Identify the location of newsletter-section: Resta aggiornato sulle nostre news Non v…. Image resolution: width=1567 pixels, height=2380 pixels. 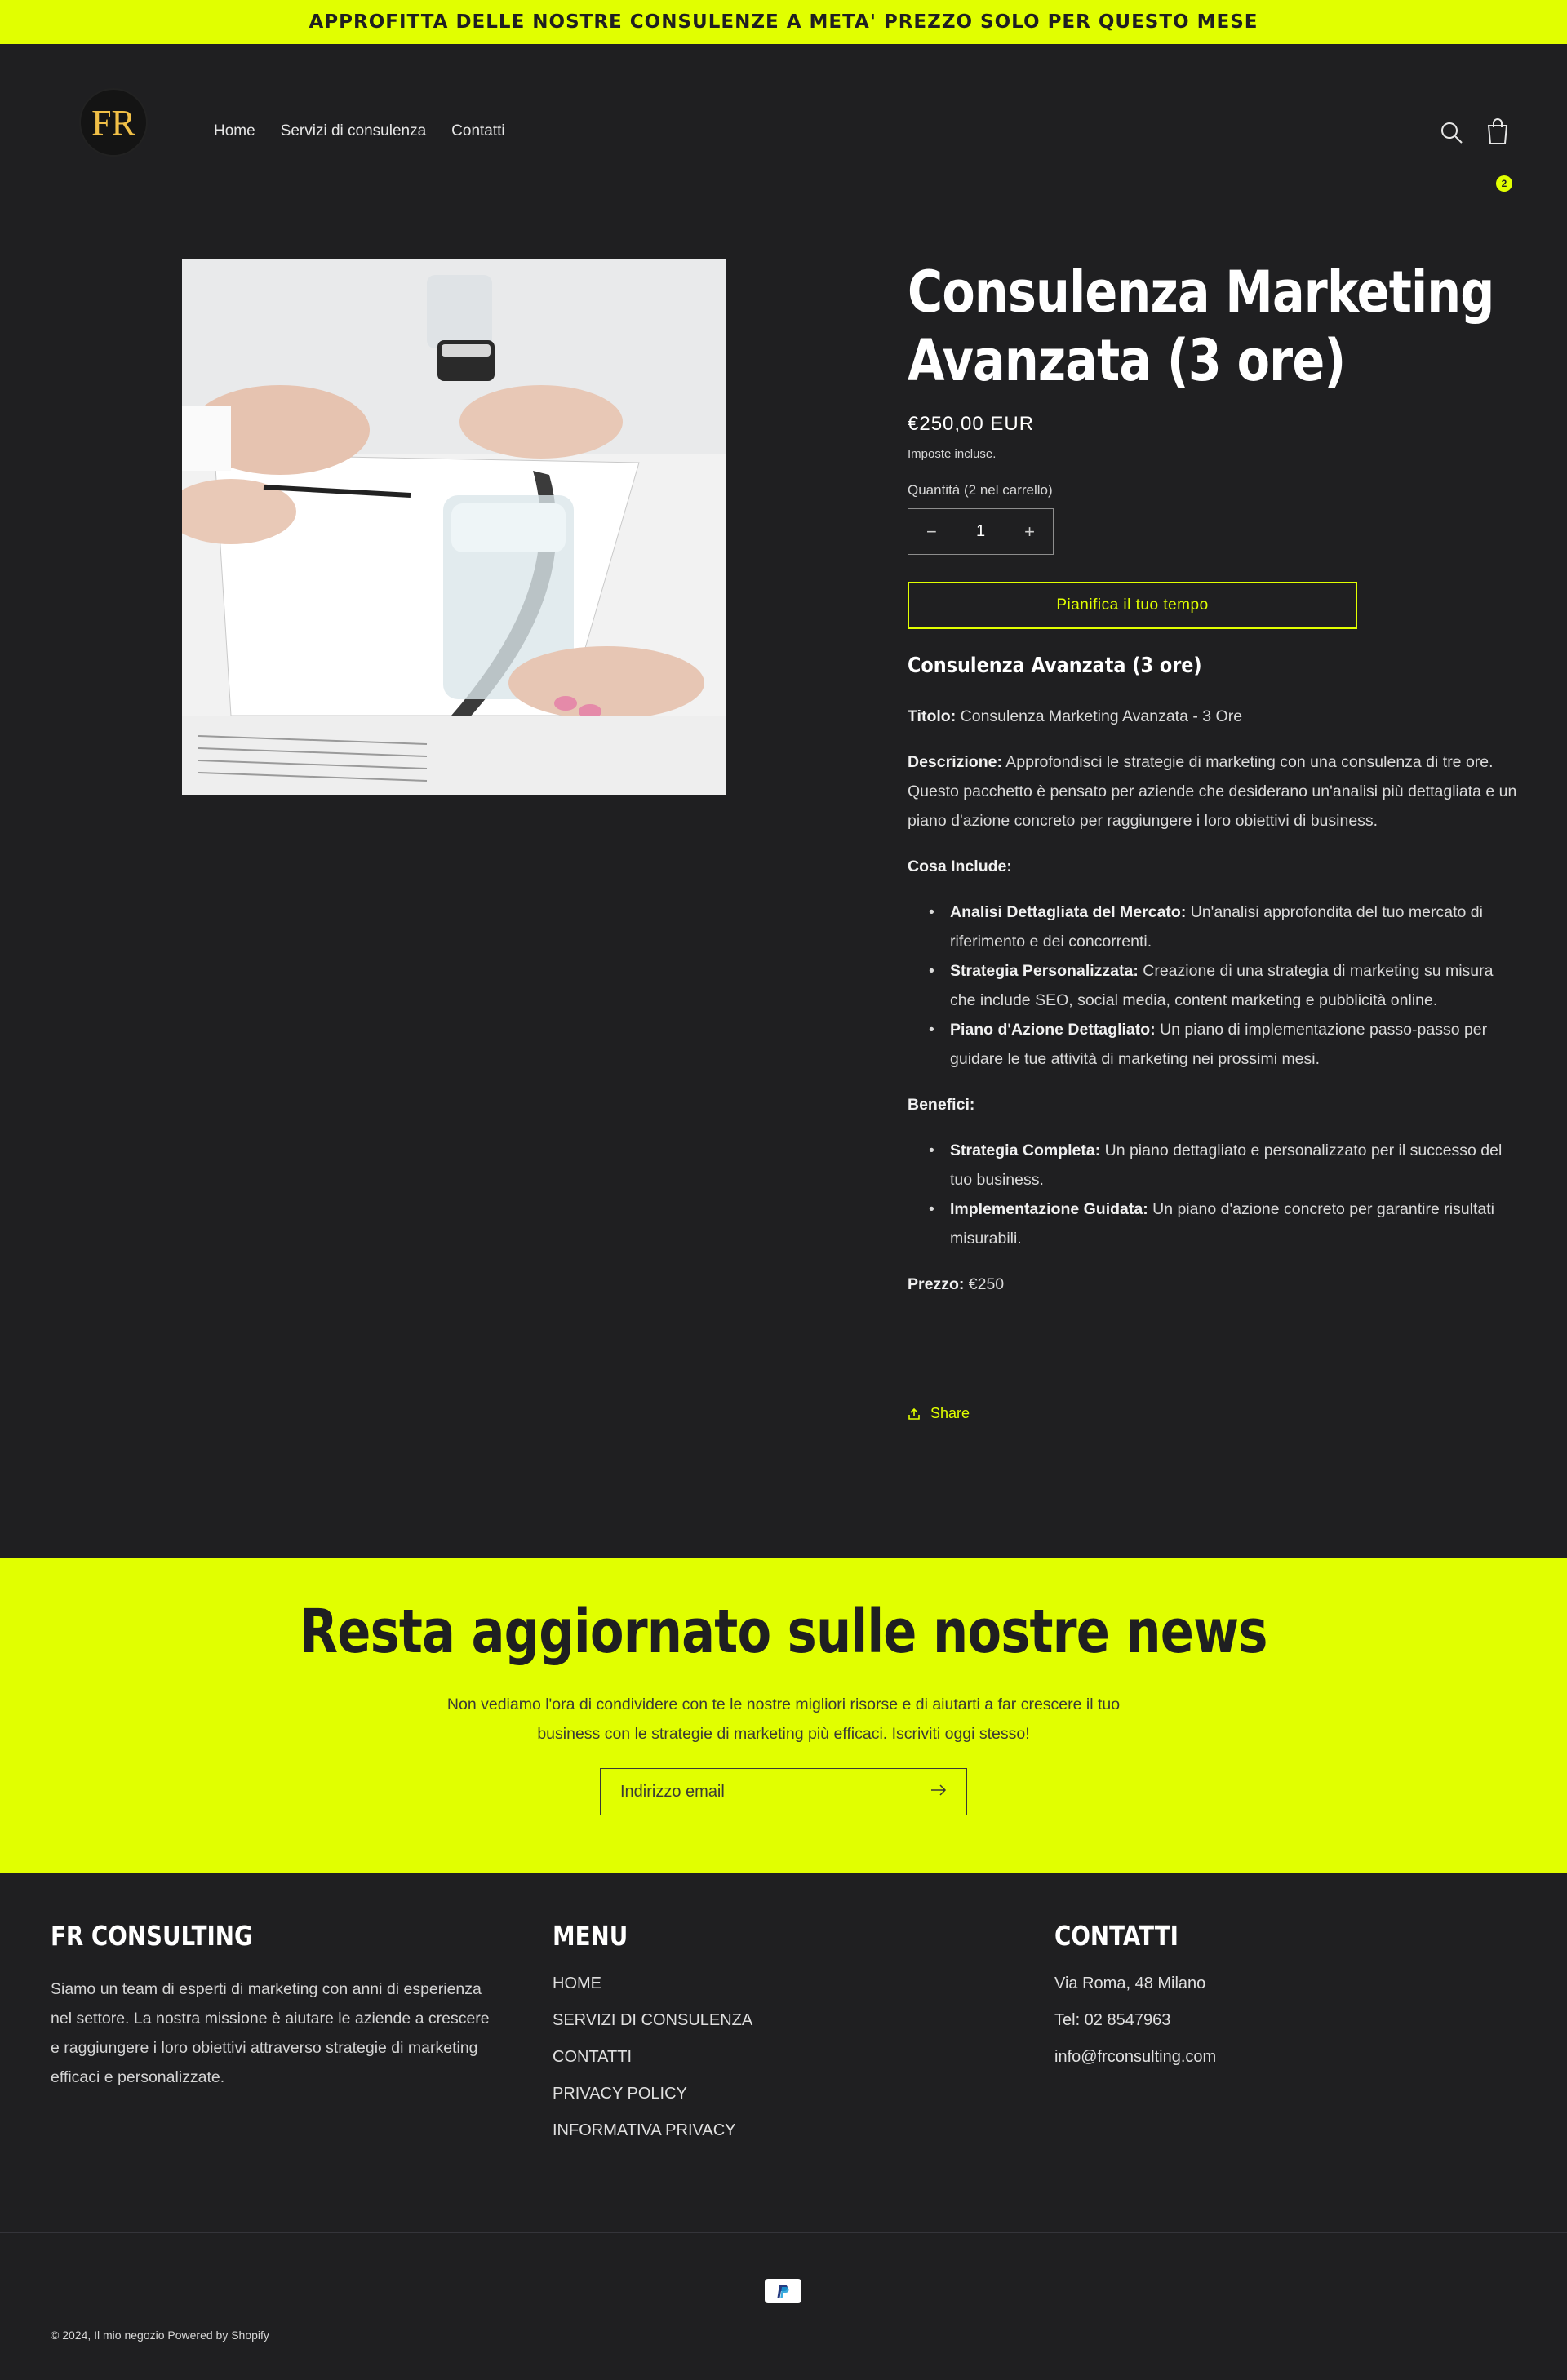
(783, 1716).